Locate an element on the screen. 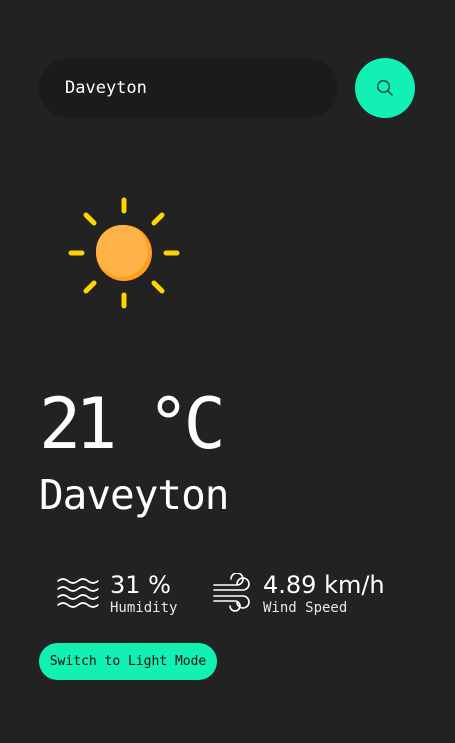 Image resolution: width=455 pixels, height=743 pixels. humidity-label: Humidity is located at coordinates (144, 608).